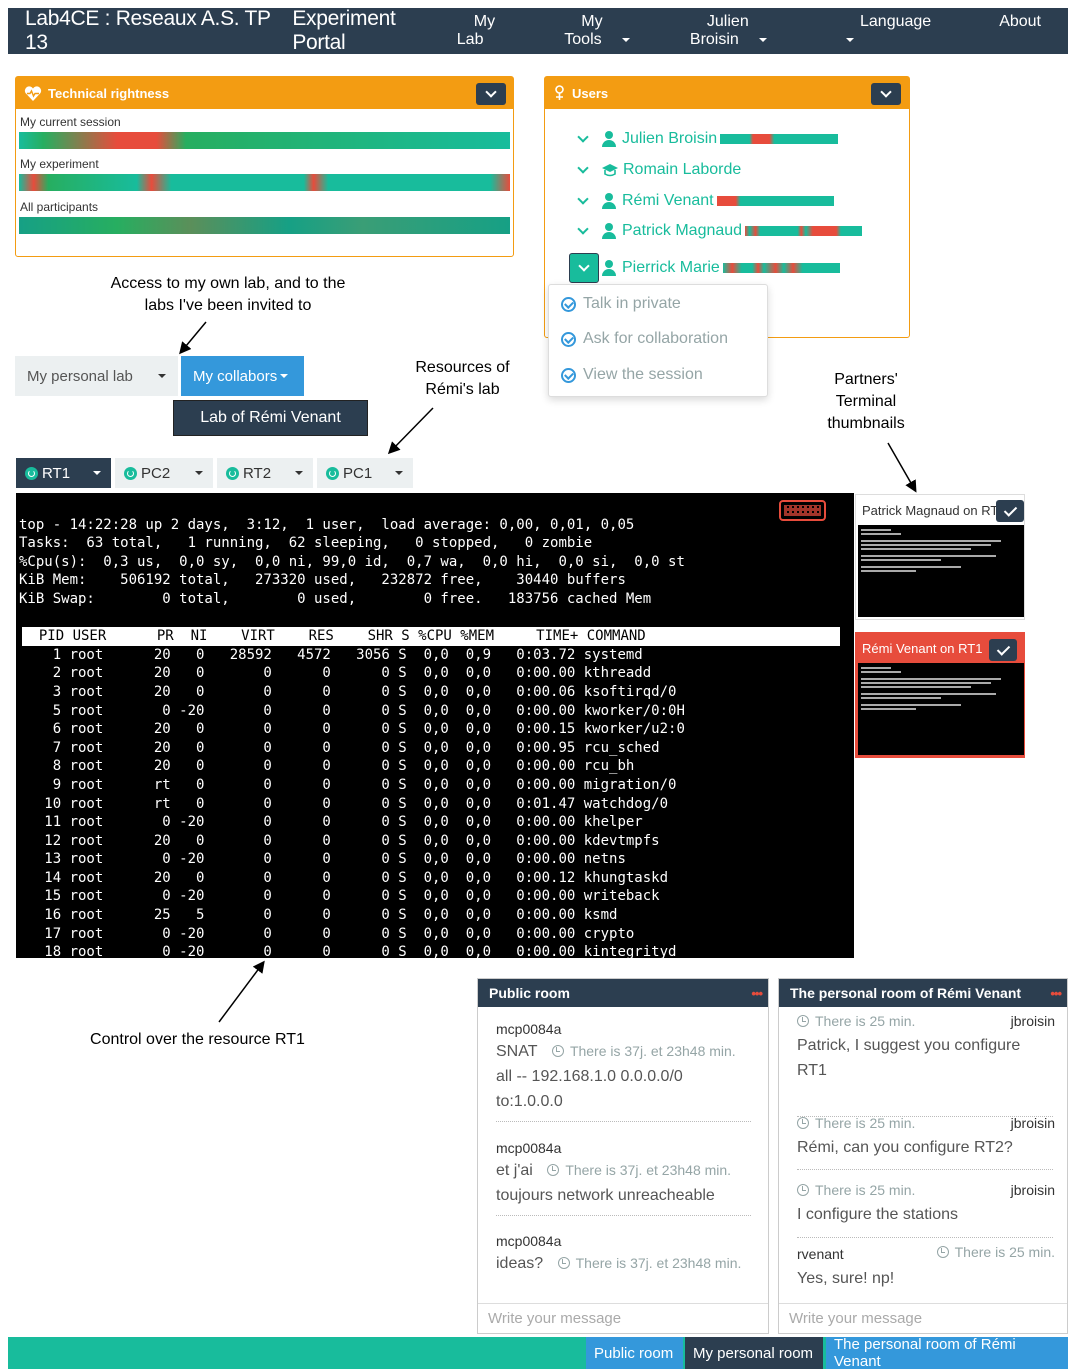 The height and width of the screenshot is (1370, 1068). What do you see at coordinates (589, 1089) in the screenshot?
I see `message-text: all -- 192.168.1.0 0.0.0.0/0 to:1.0.0.0` at bounding box center [589, 1089].